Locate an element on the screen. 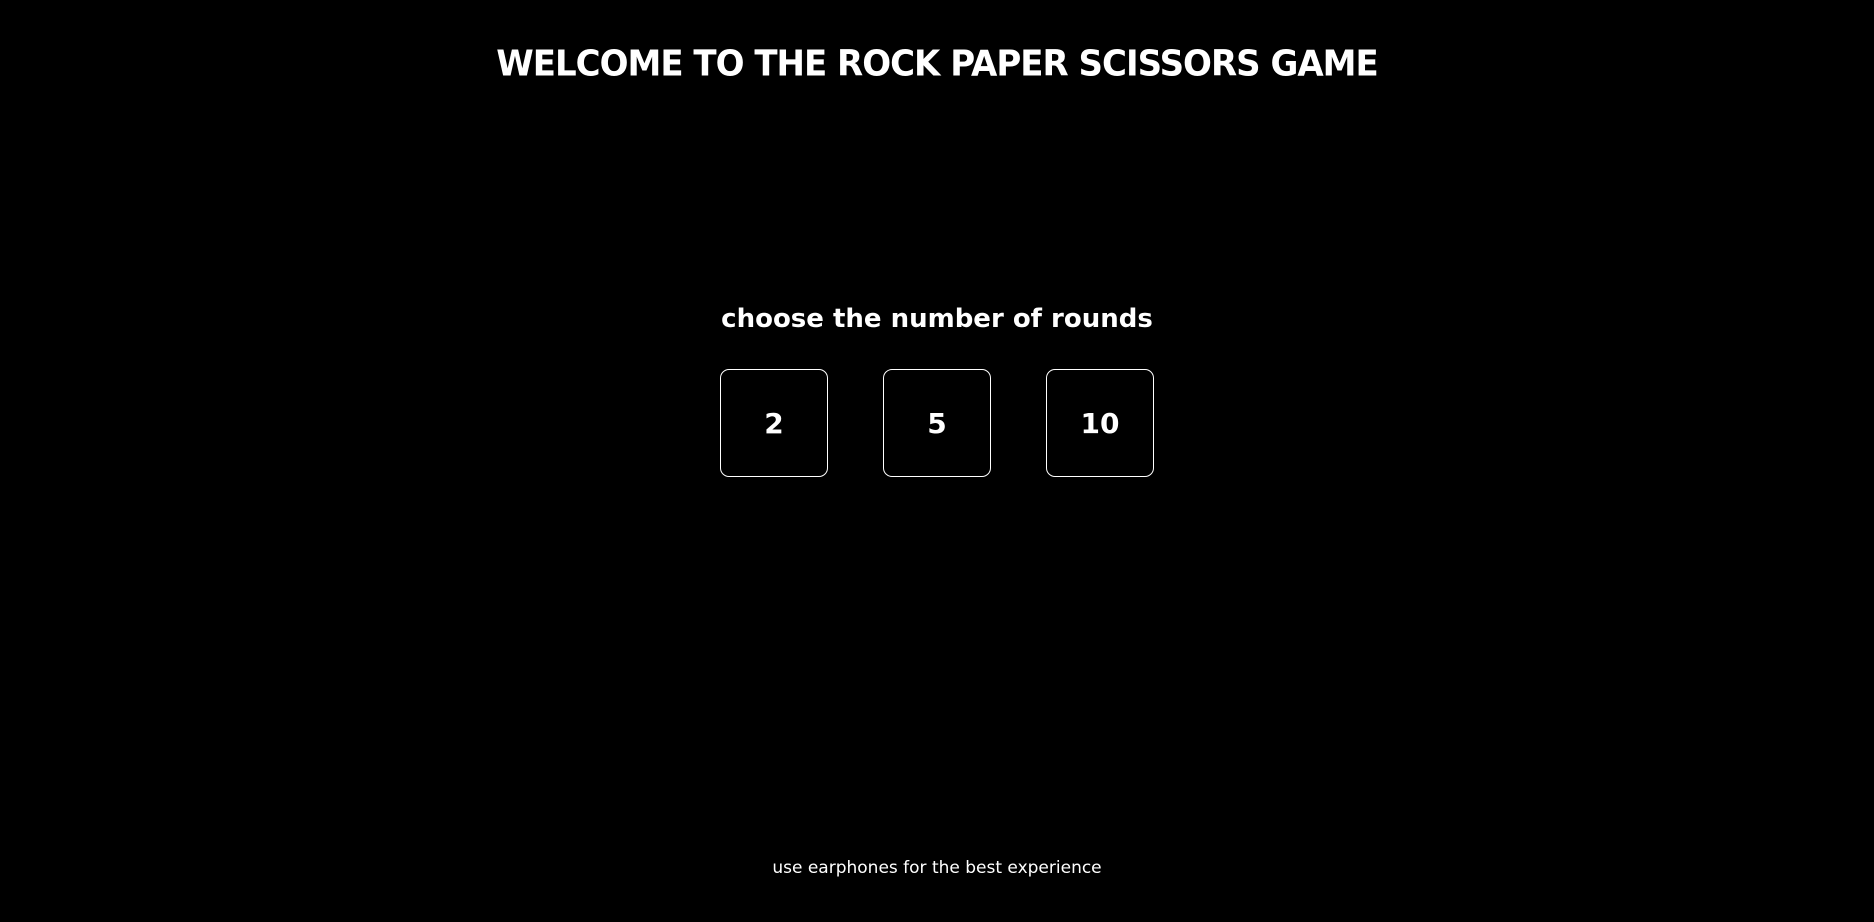  rounds-prompt: choose the number of rounds is located at coordinates (937, 319).